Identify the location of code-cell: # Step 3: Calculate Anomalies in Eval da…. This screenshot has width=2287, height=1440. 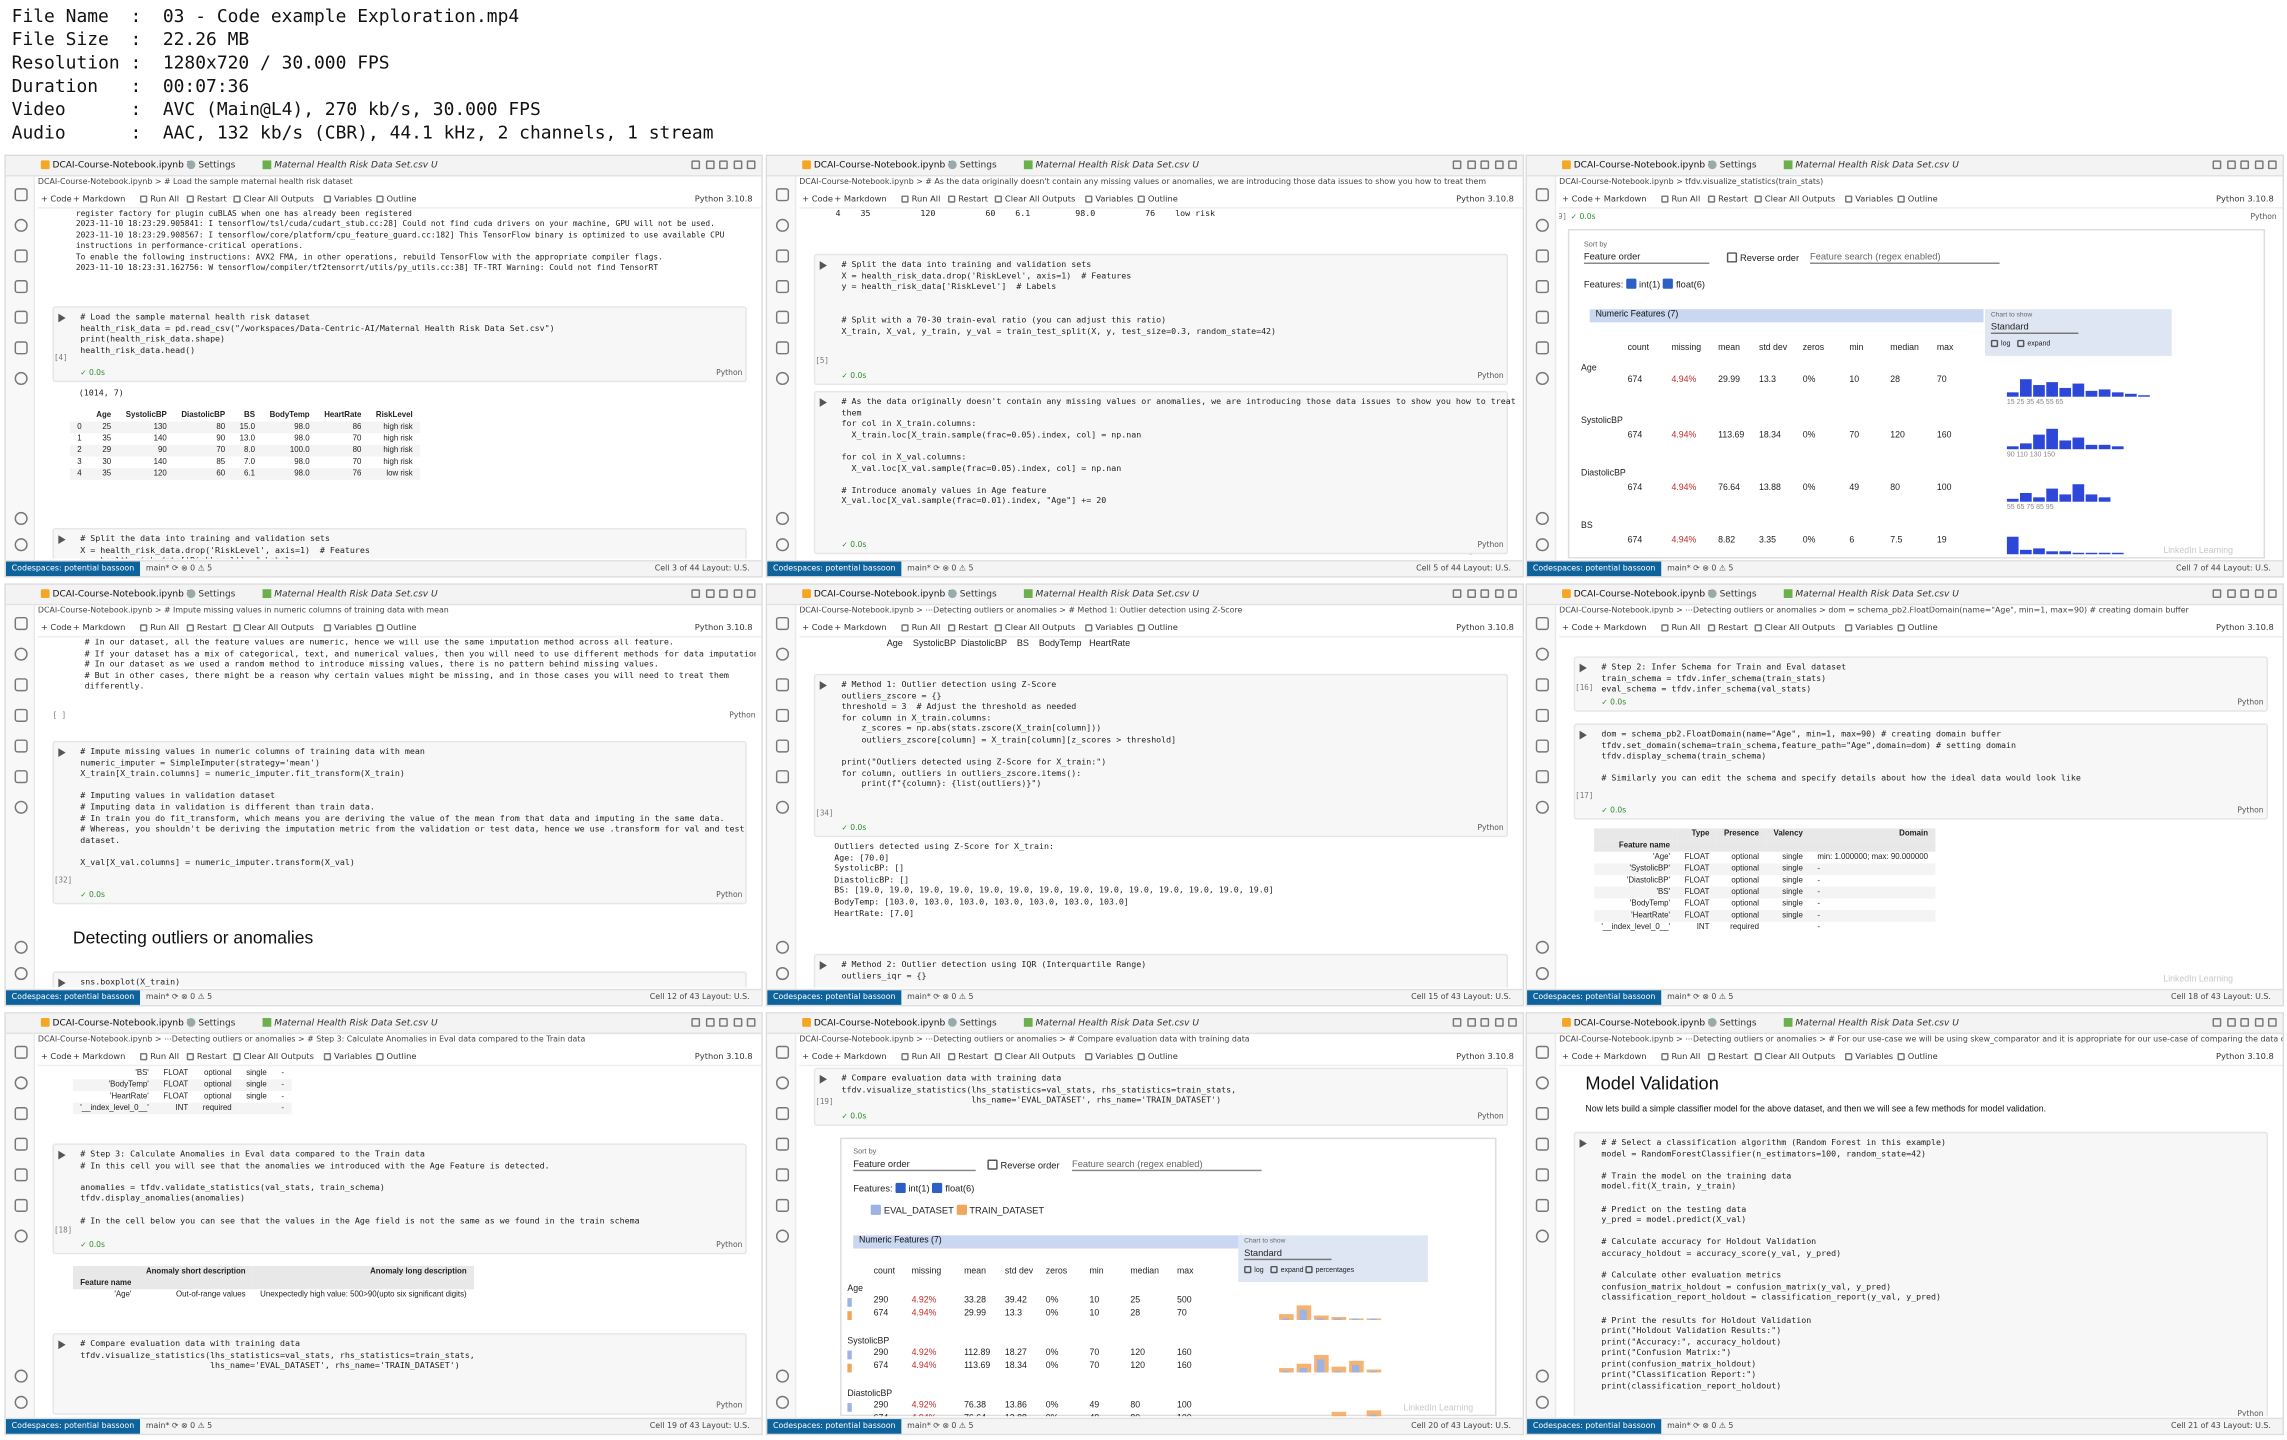
(399, 1199).